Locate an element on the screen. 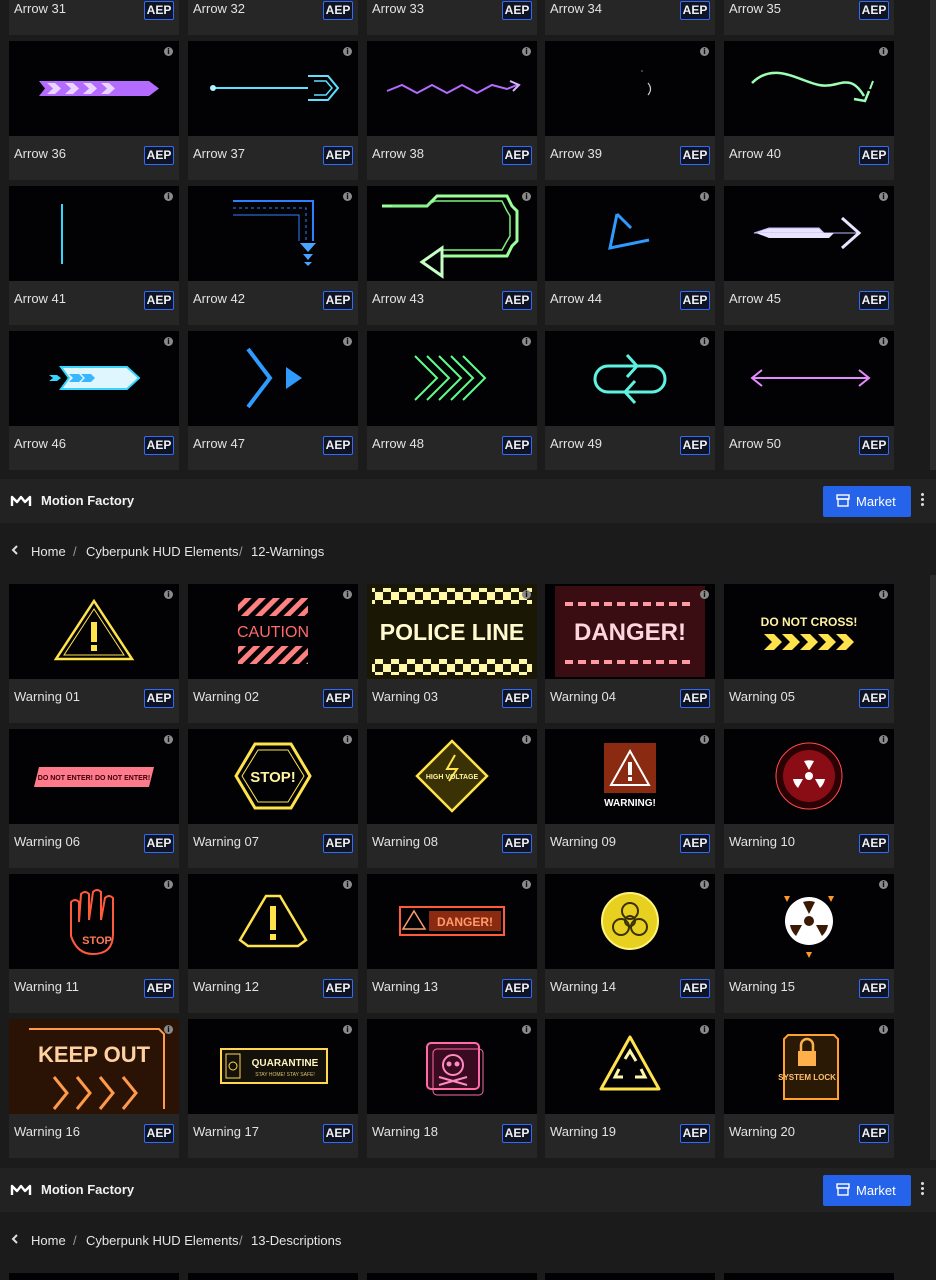 This screenshot has width=936, height=1280. asset-card-warning-15: i Warning 15 AEP is located at coordinates (809, 943).